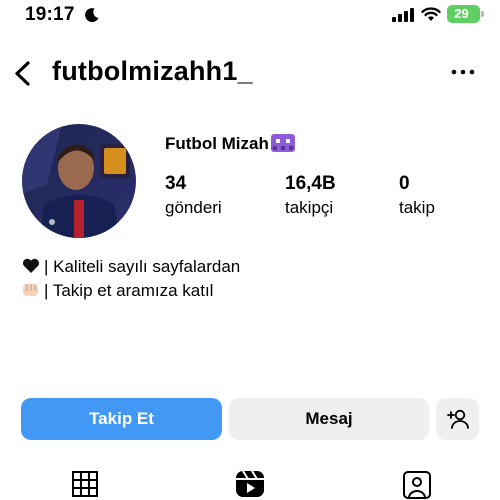  I want to click on bio-line: | Kaliteli sayılı sayfalardan, so click(131, 267).